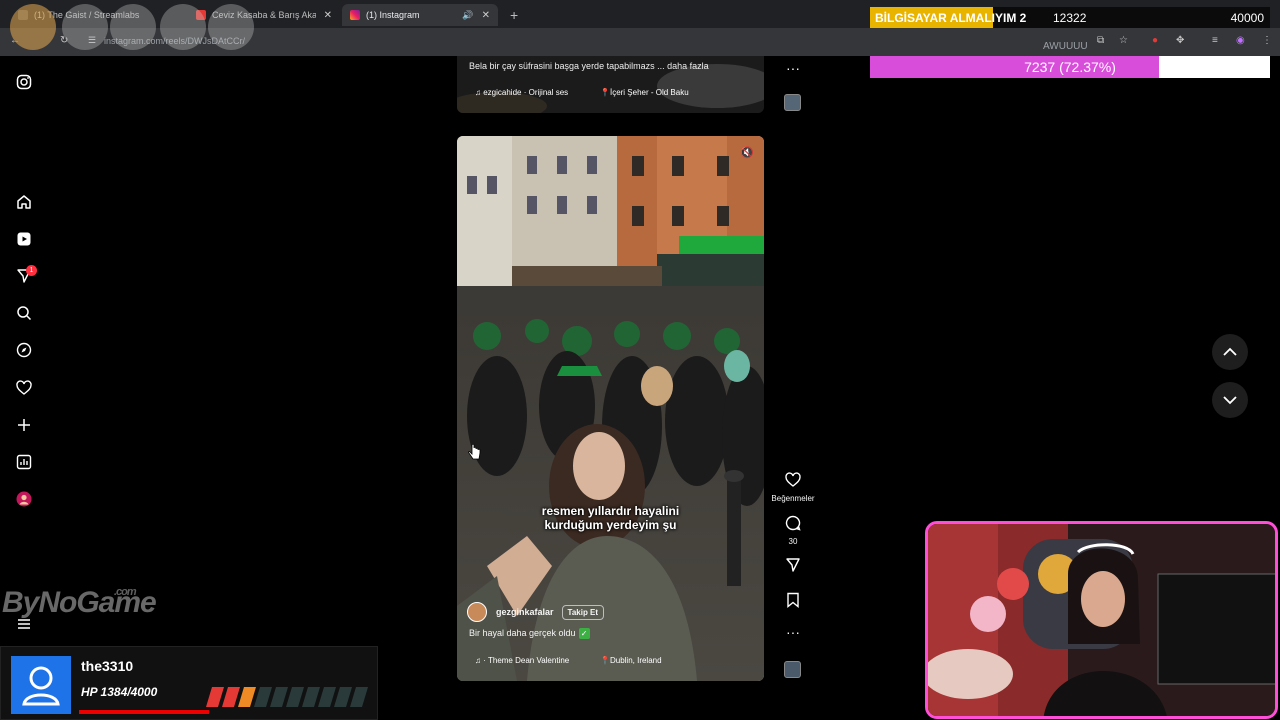  Describe the element at coordinates (526, 92) in the screenshot. I see `audio-label: ezgicahide · Orijinal ses` at that location.